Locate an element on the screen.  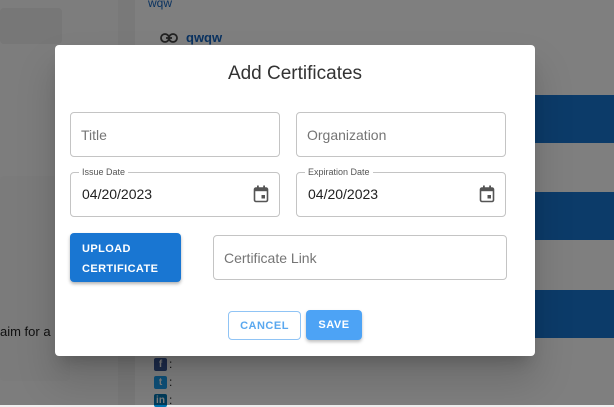
title-input is located at coordinates (175, 134).